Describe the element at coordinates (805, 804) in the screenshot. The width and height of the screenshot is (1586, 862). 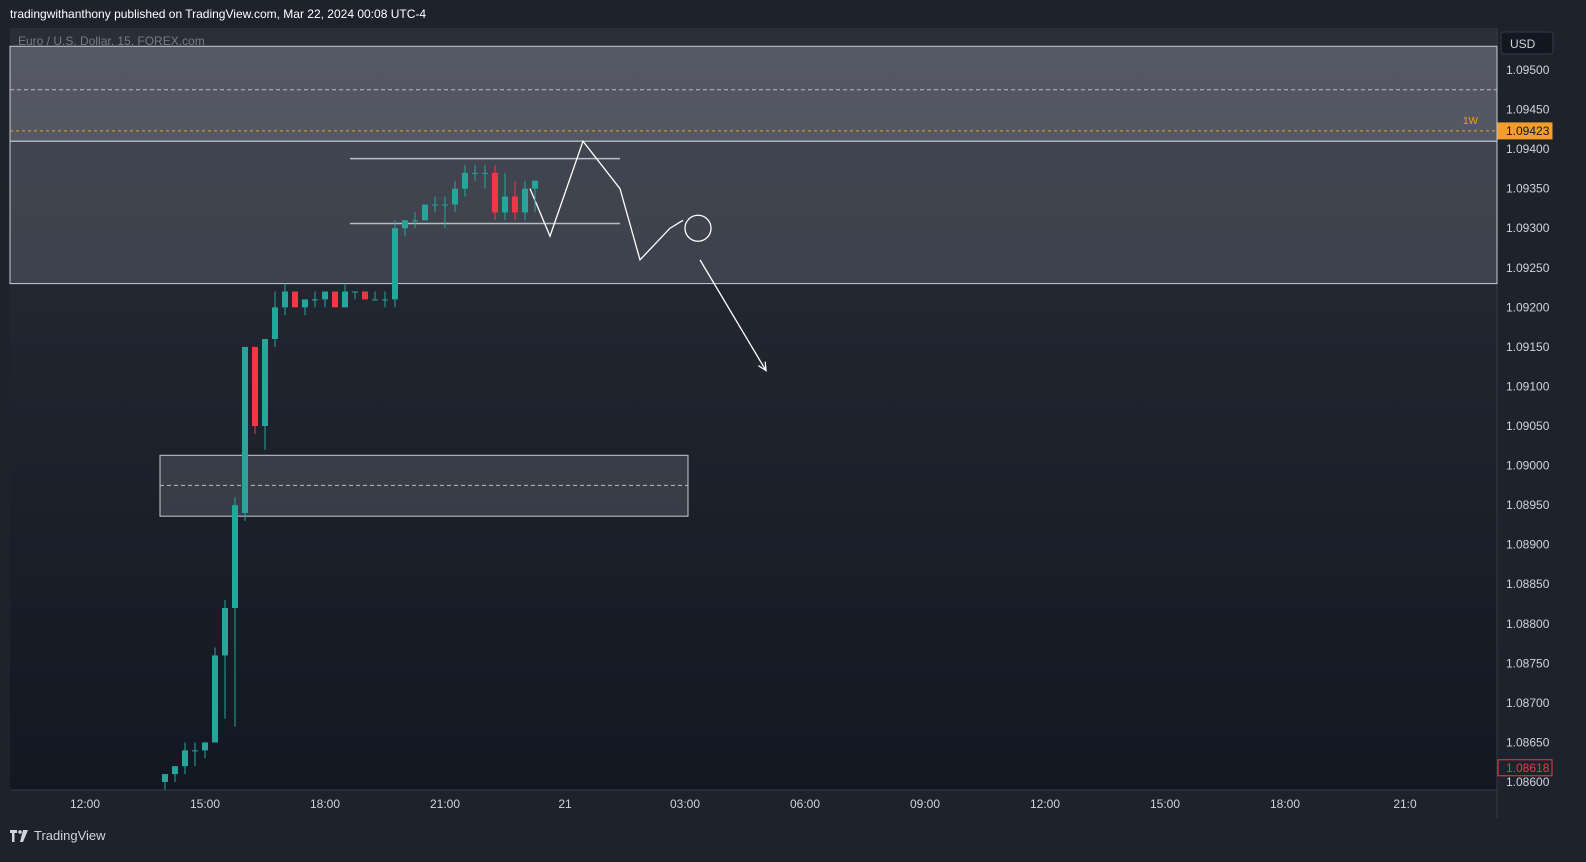
I see `x-tick-label: 06:00` at that location.